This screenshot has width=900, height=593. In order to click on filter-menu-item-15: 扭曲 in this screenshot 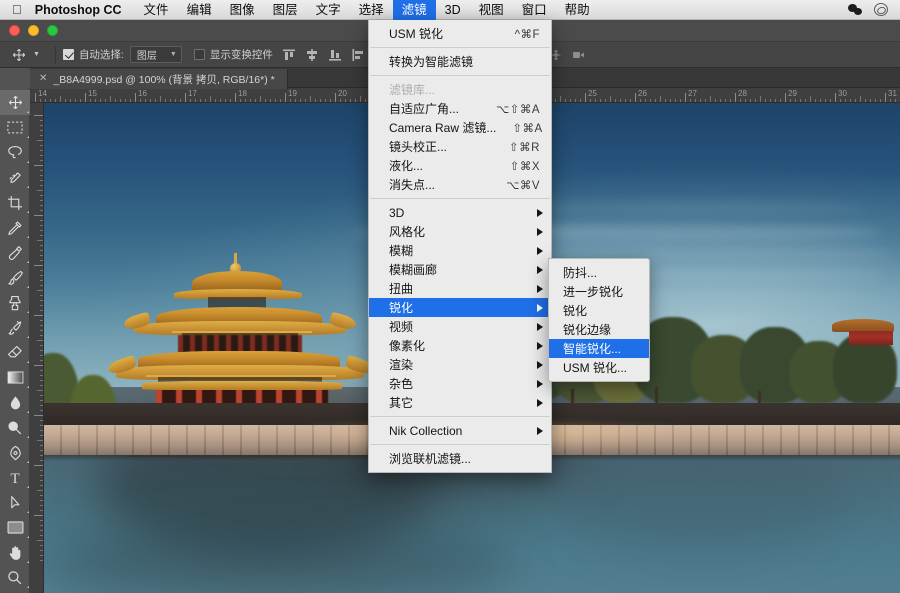, I will do `click(460, 288)`.